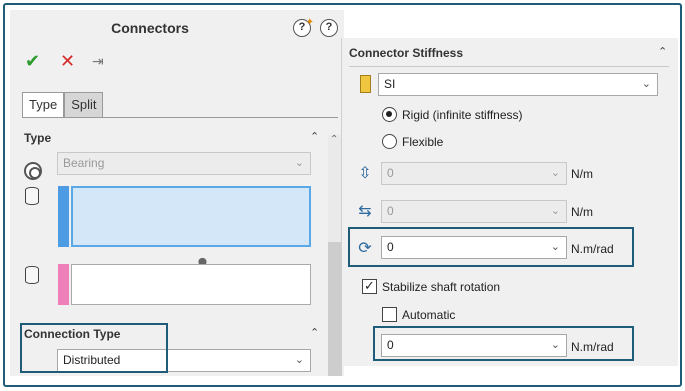  Describe the element at coordinates (63, 284) in the screenshot. I see `selection-color-bar-pink` at that location.